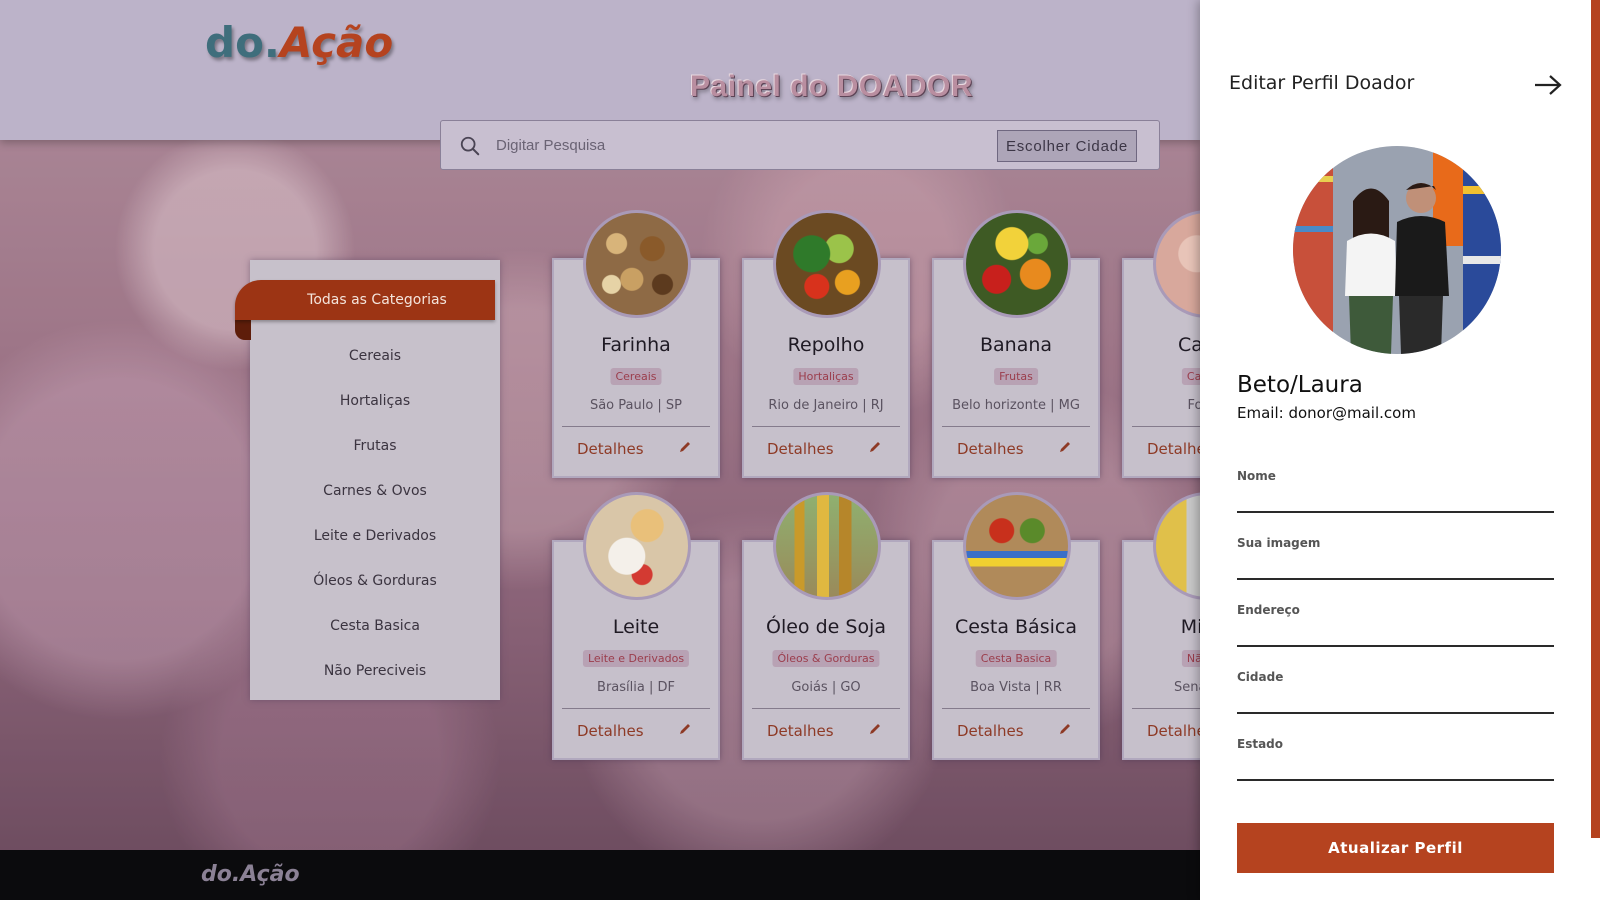  I want to click on search-bar: Escolher Cidade, so click(800, 145).